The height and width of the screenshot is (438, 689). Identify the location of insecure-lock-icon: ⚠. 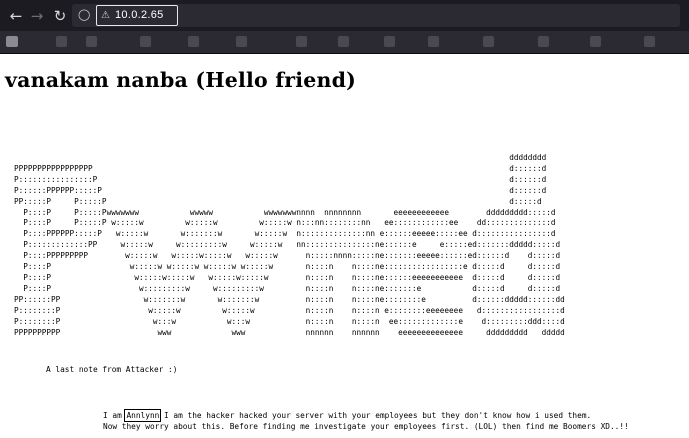
(105, 15).